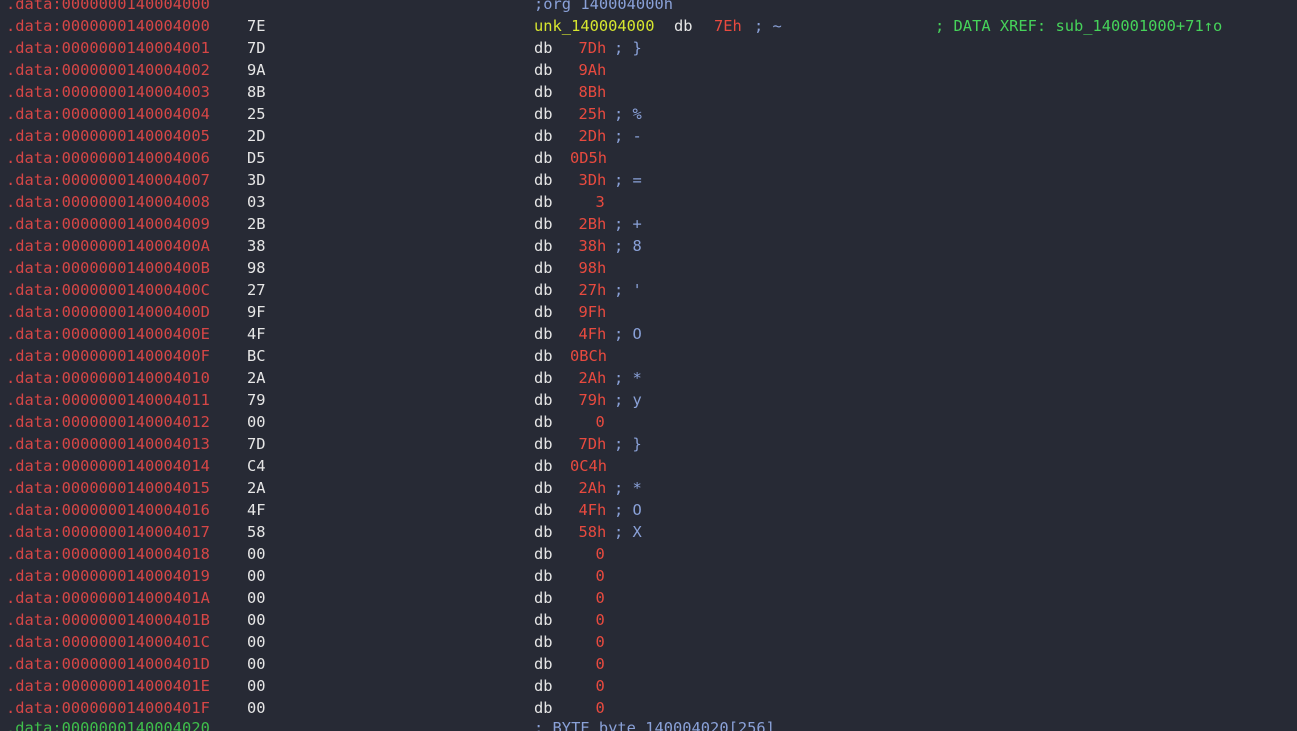  I want to click on row-address: .data:0000000140004000, so click(108, 26).